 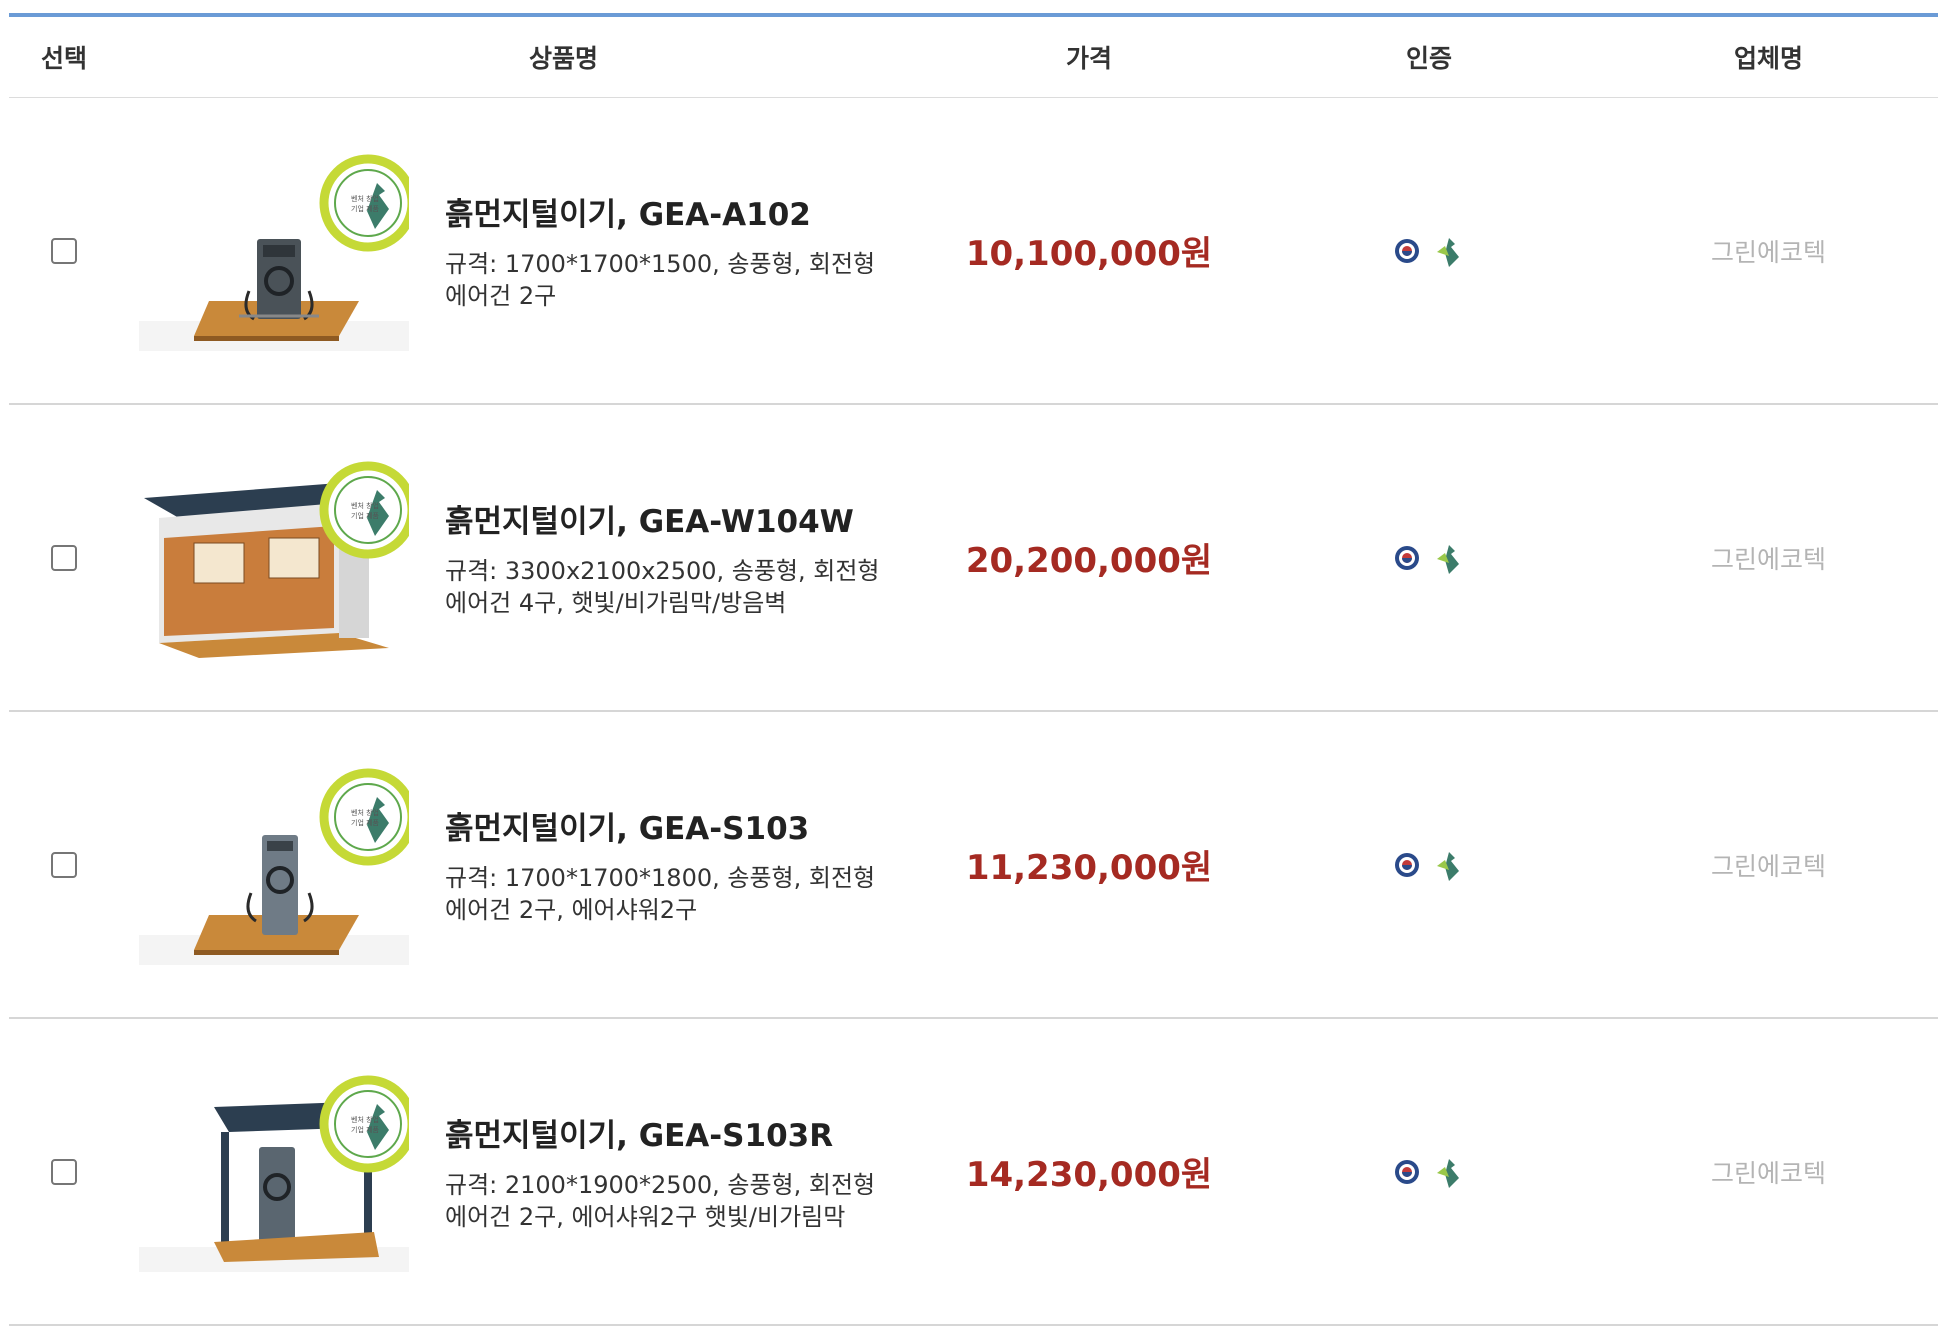 What do you see at coordinates (682, 825) in the screenshot?
I see `product-name-link: 흙먼지털이기, GEA-S103` at bounding box center [682, 825].